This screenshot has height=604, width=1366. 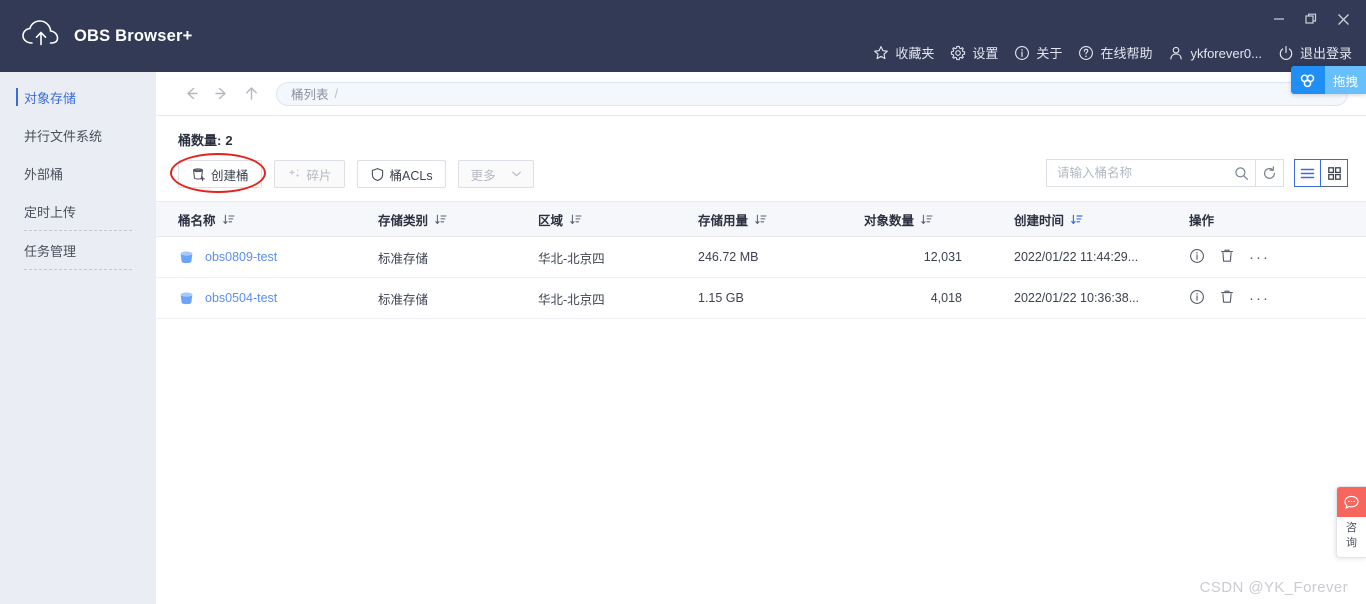 What do you see at coordinates (1270, 173) in the screenshot?
I see `refresh-icon` at bounding box center [1270, 173].